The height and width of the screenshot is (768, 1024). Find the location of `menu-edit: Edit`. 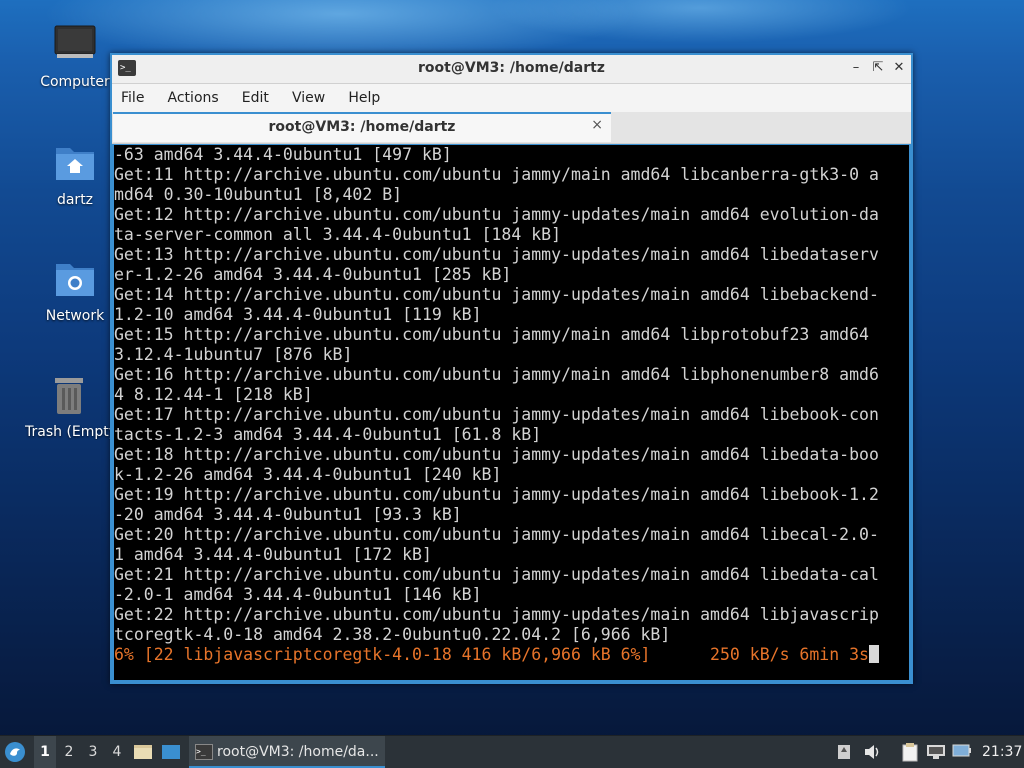

menu-edit: Edit is located at coordinates (255, 98).